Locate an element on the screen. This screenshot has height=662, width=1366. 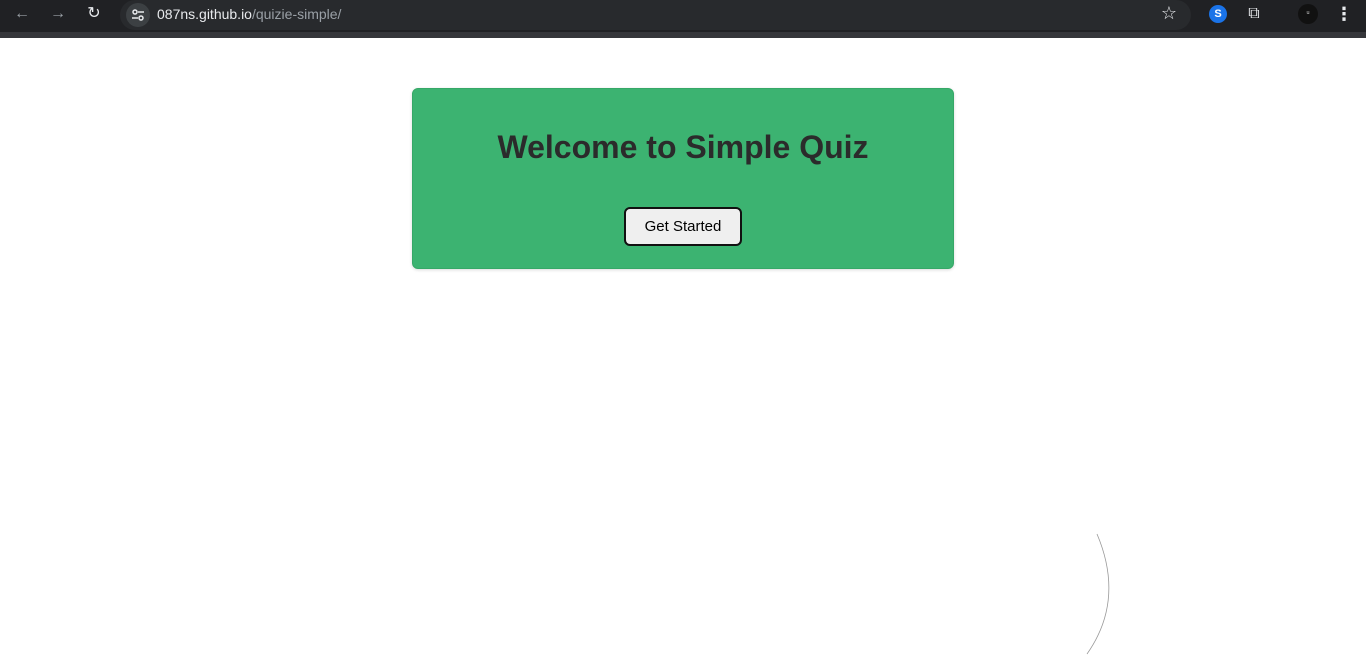
extensions-puzzle-icon: ⧉ is located at coordinates (1254, 14).